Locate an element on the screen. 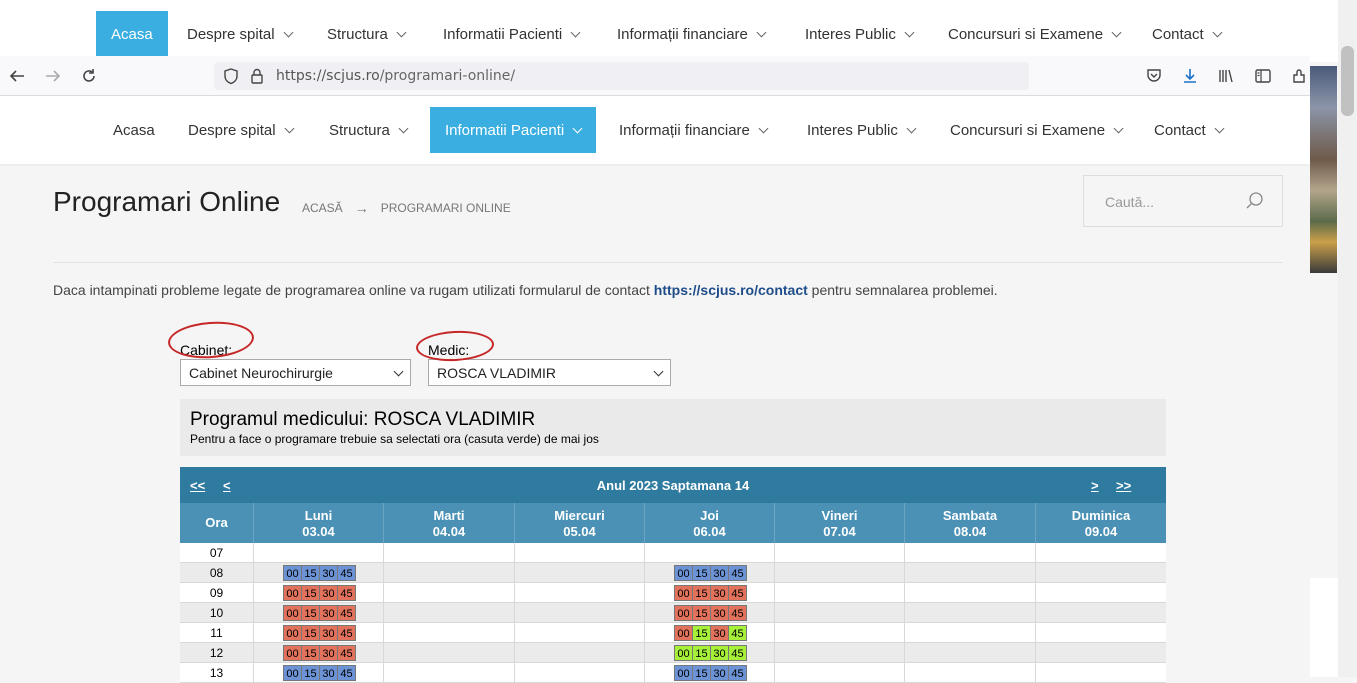 The height and width of the screenshot is (683, 1357). ghost-nav-structura: Structura is located at coordinates (366, 34).